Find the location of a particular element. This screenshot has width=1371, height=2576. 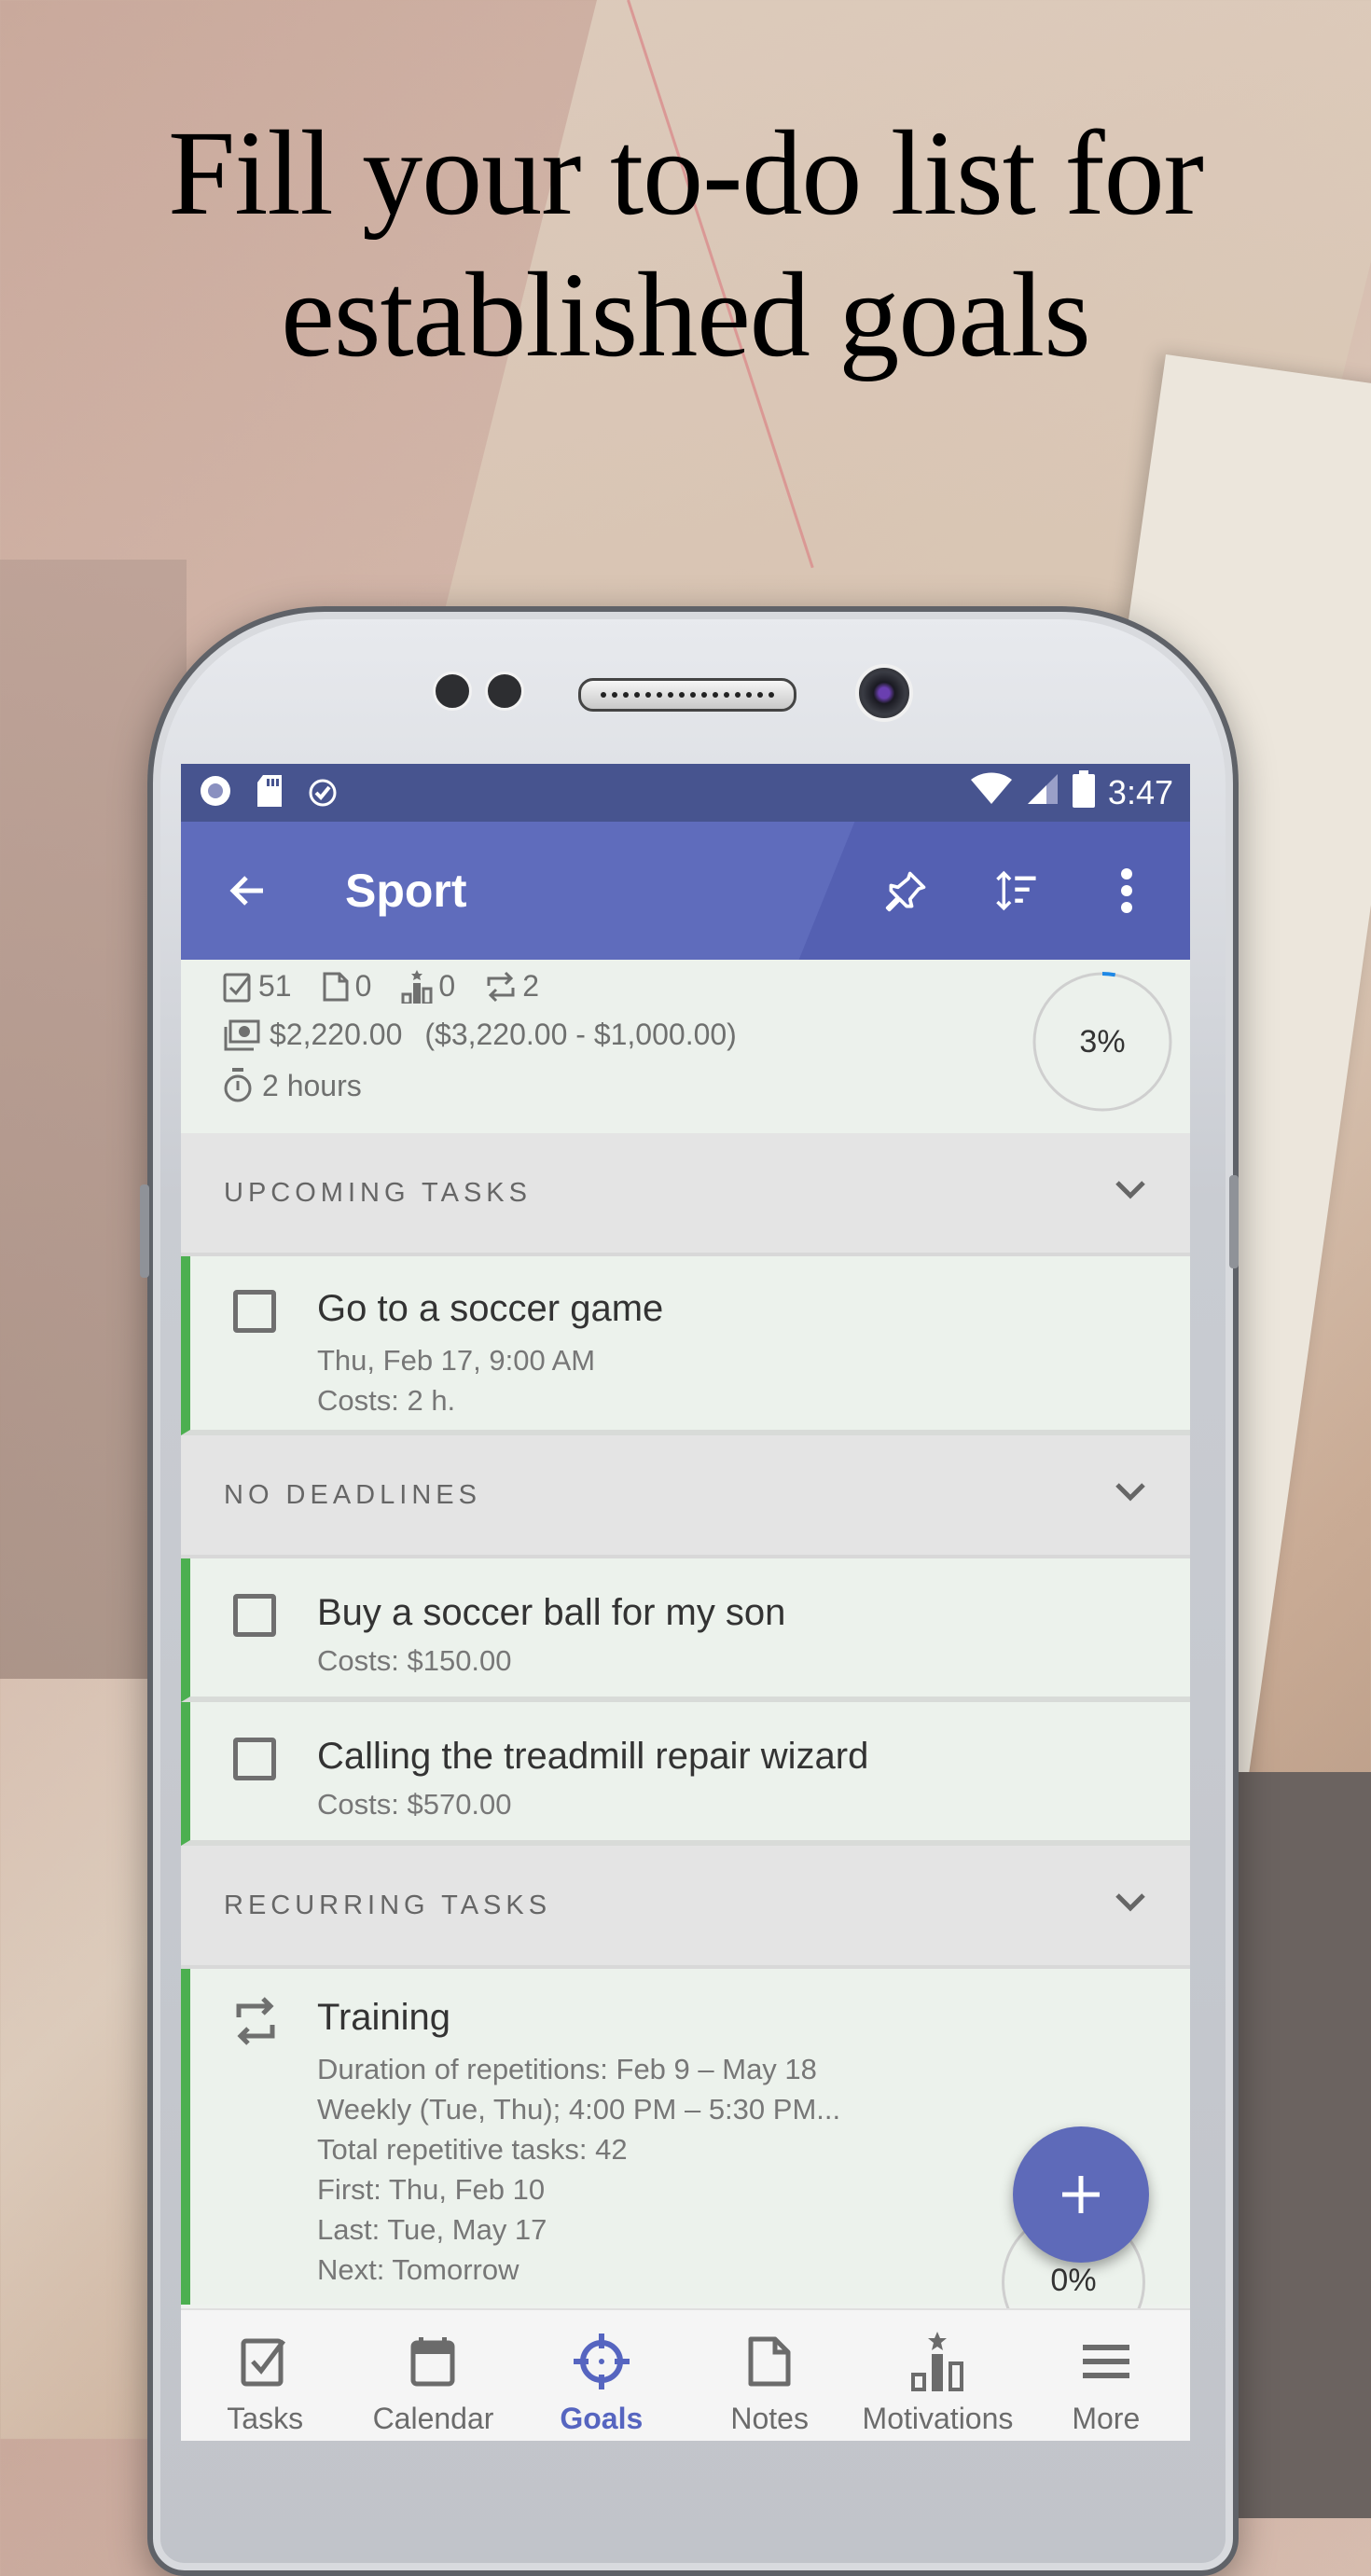

recurring-progress-label: 0% is located at coordinates (1073, 2280).